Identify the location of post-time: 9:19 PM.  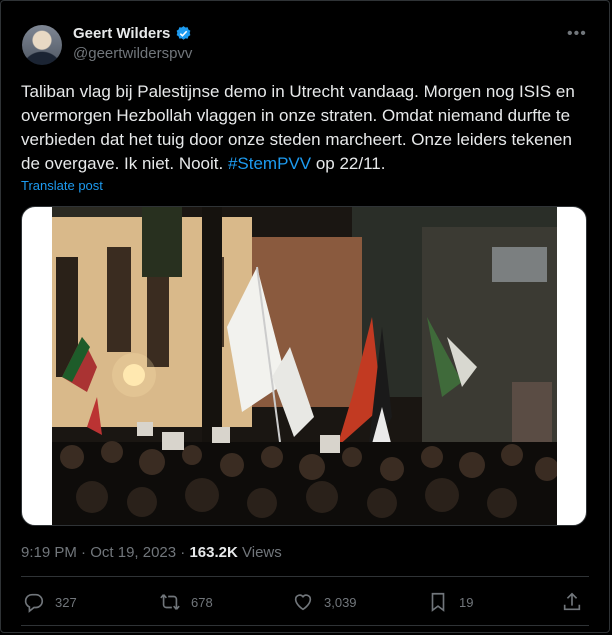
(49, 552).